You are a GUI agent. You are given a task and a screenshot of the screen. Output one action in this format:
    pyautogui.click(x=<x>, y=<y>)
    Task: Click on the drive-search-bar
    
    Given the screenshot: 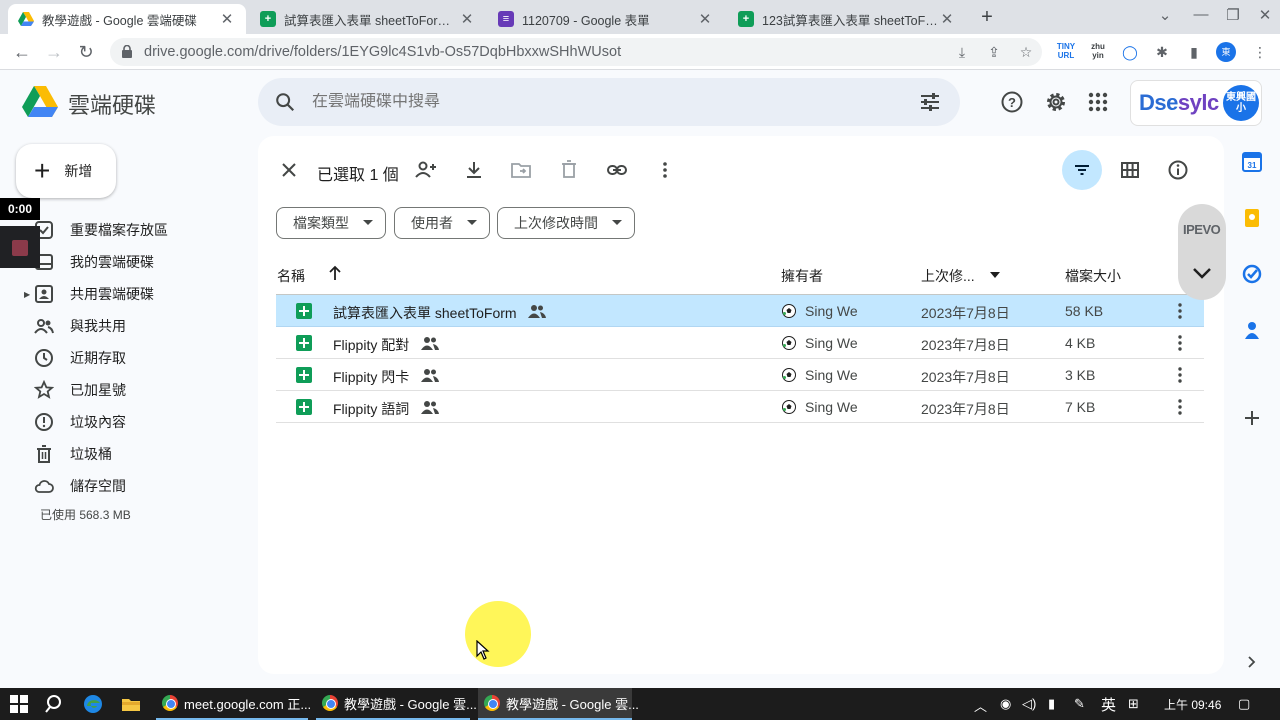 What is the action you would take?
    pyautogui.click(x=609, y=102)
    